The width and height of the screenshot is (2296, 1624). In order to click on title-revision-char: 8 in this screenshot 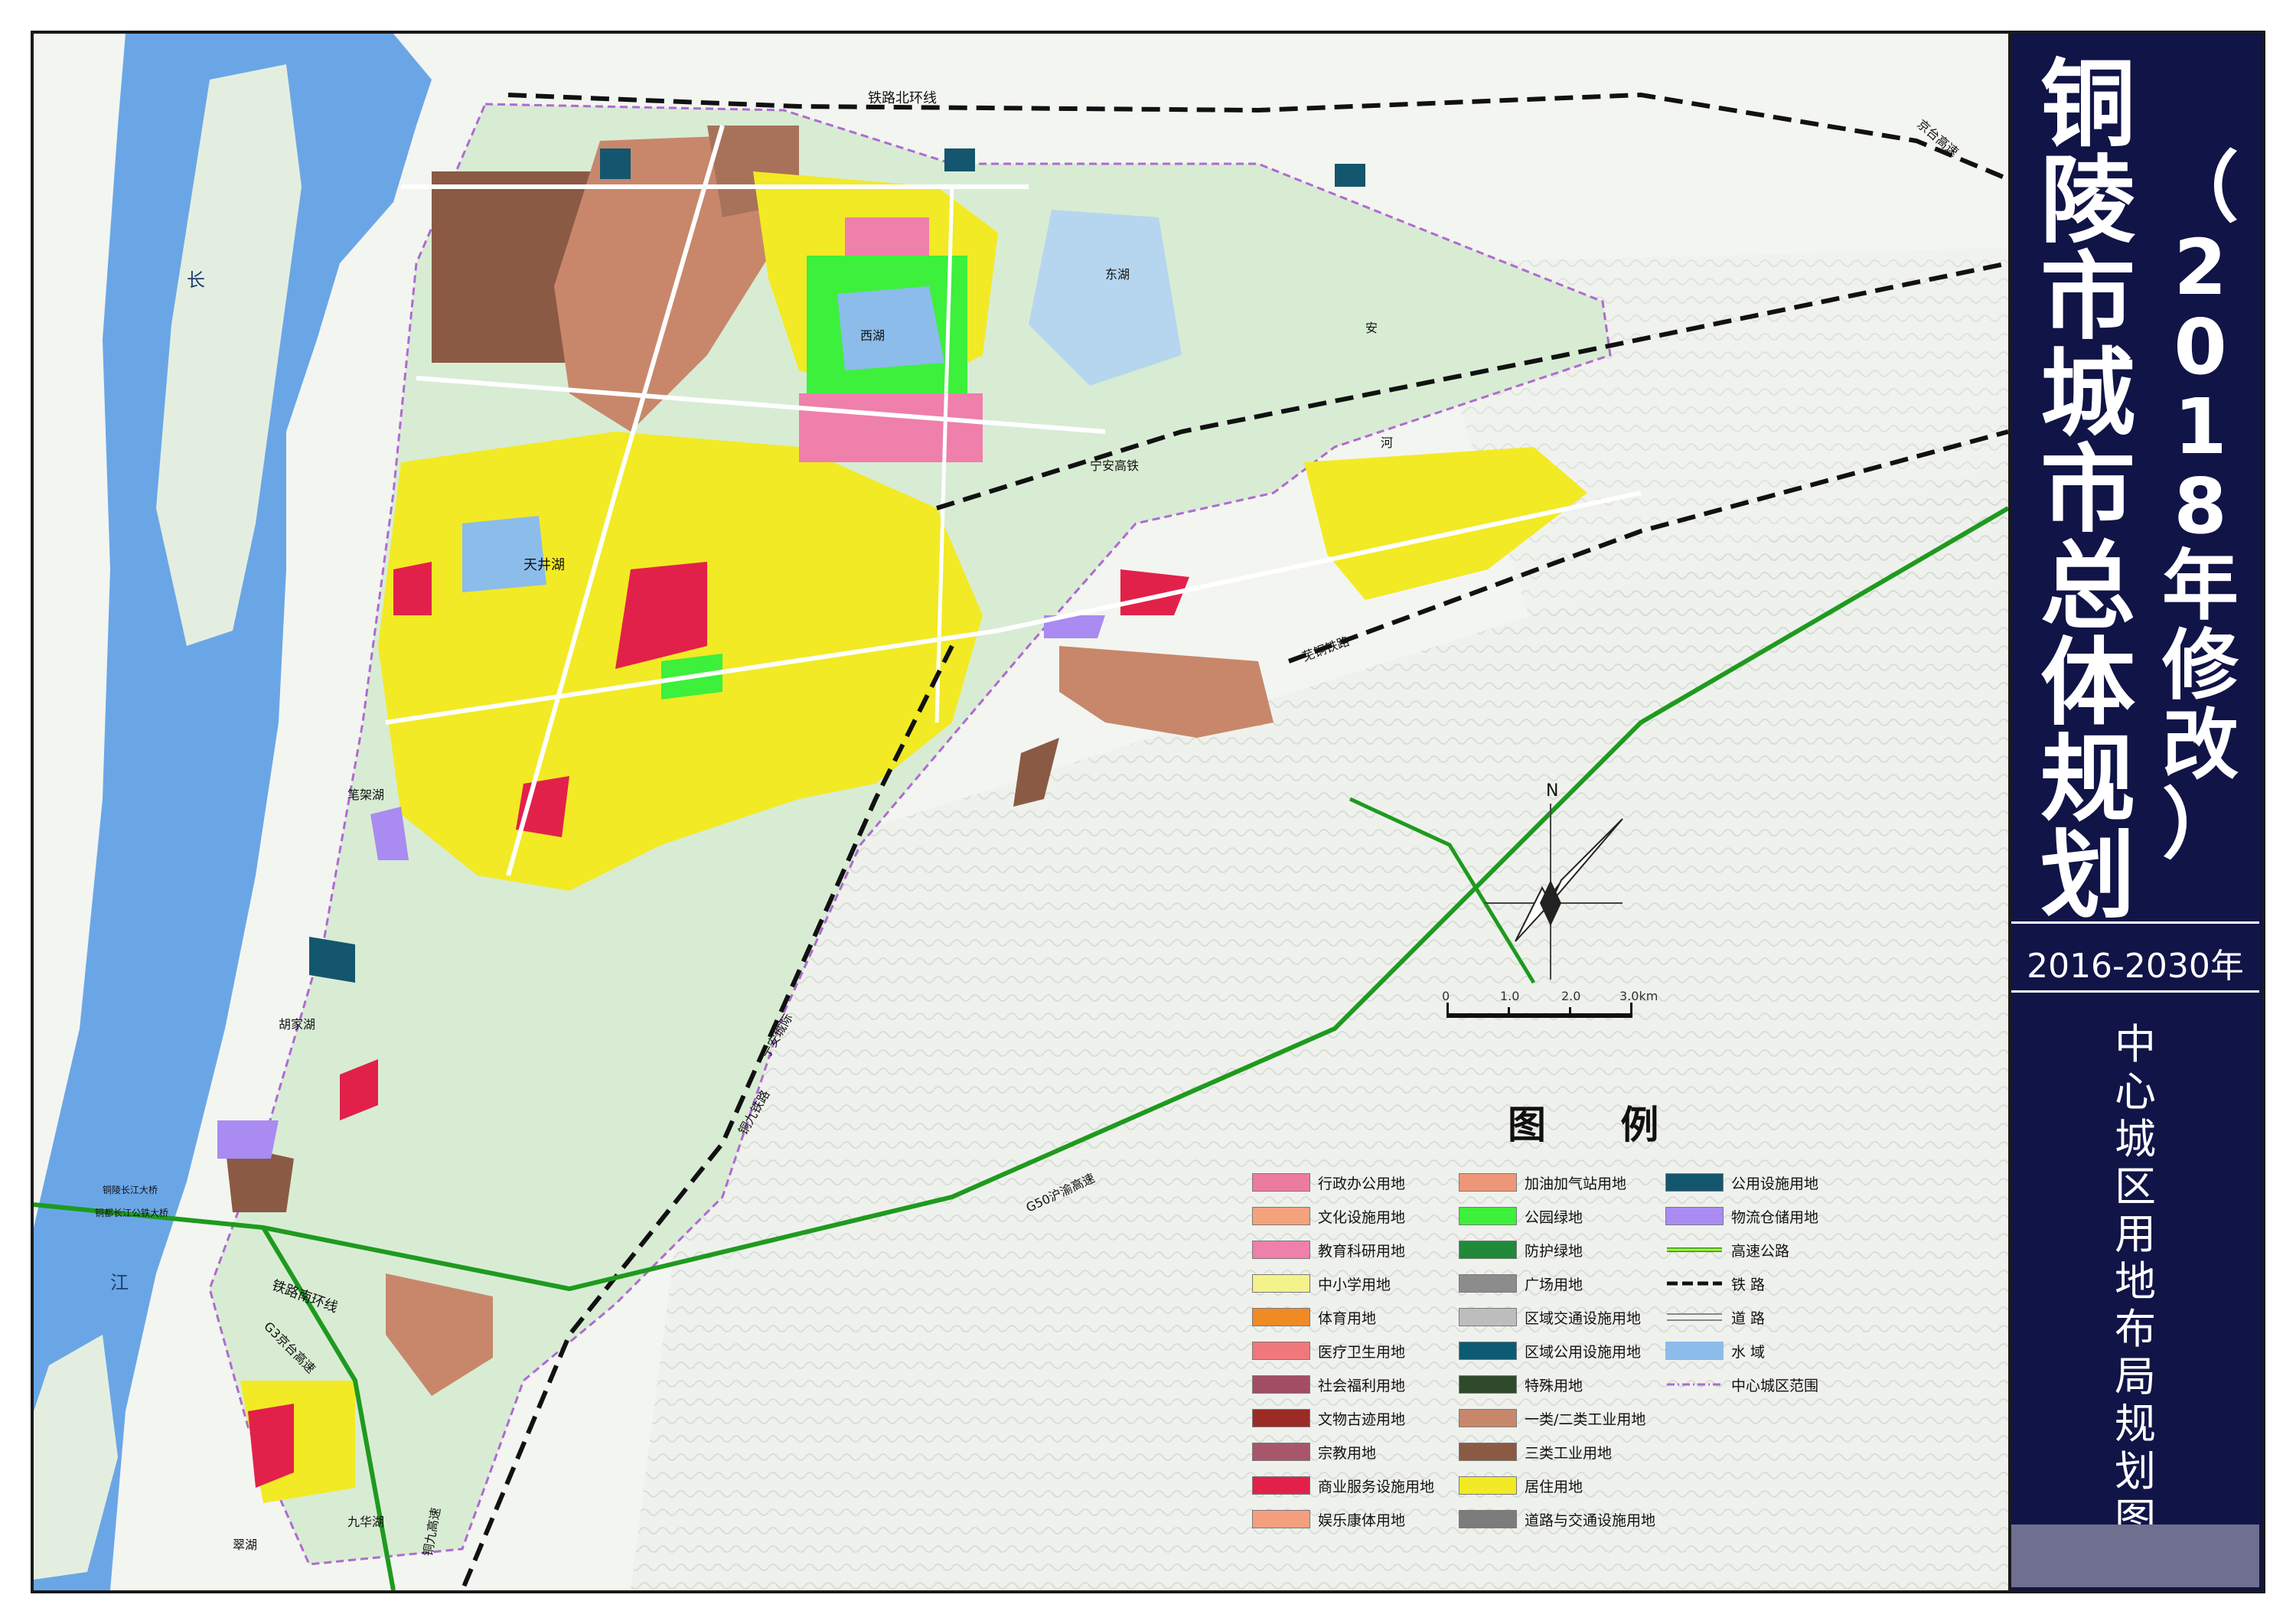, I will do `click(2200, 506)`.